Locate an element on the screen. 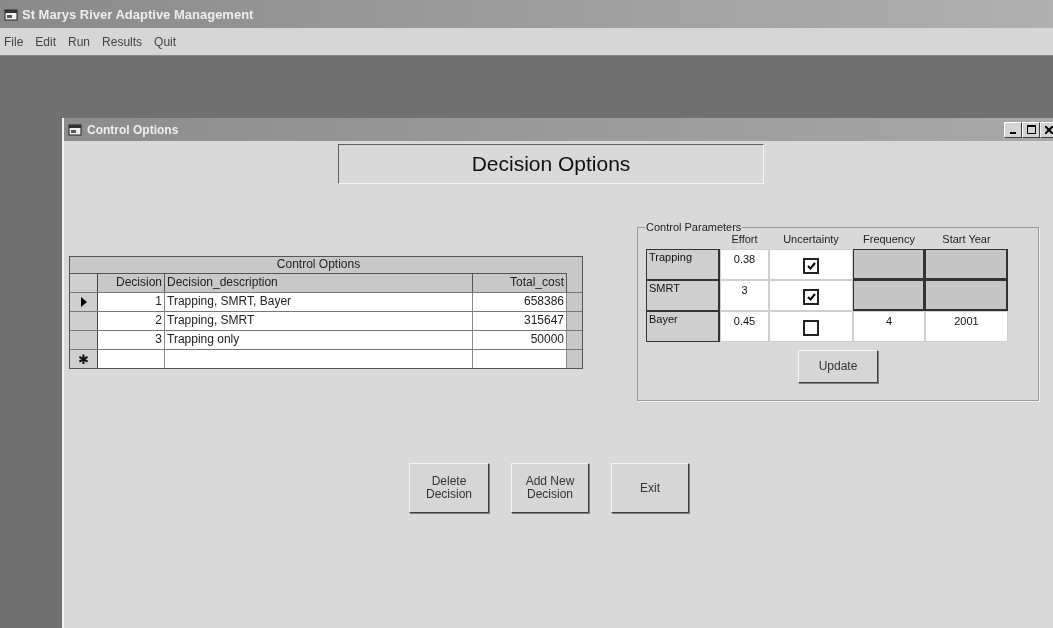 The width and height of the screenshot is (1053, 628). row-label: Trapping is located at coordinates (683, 264).